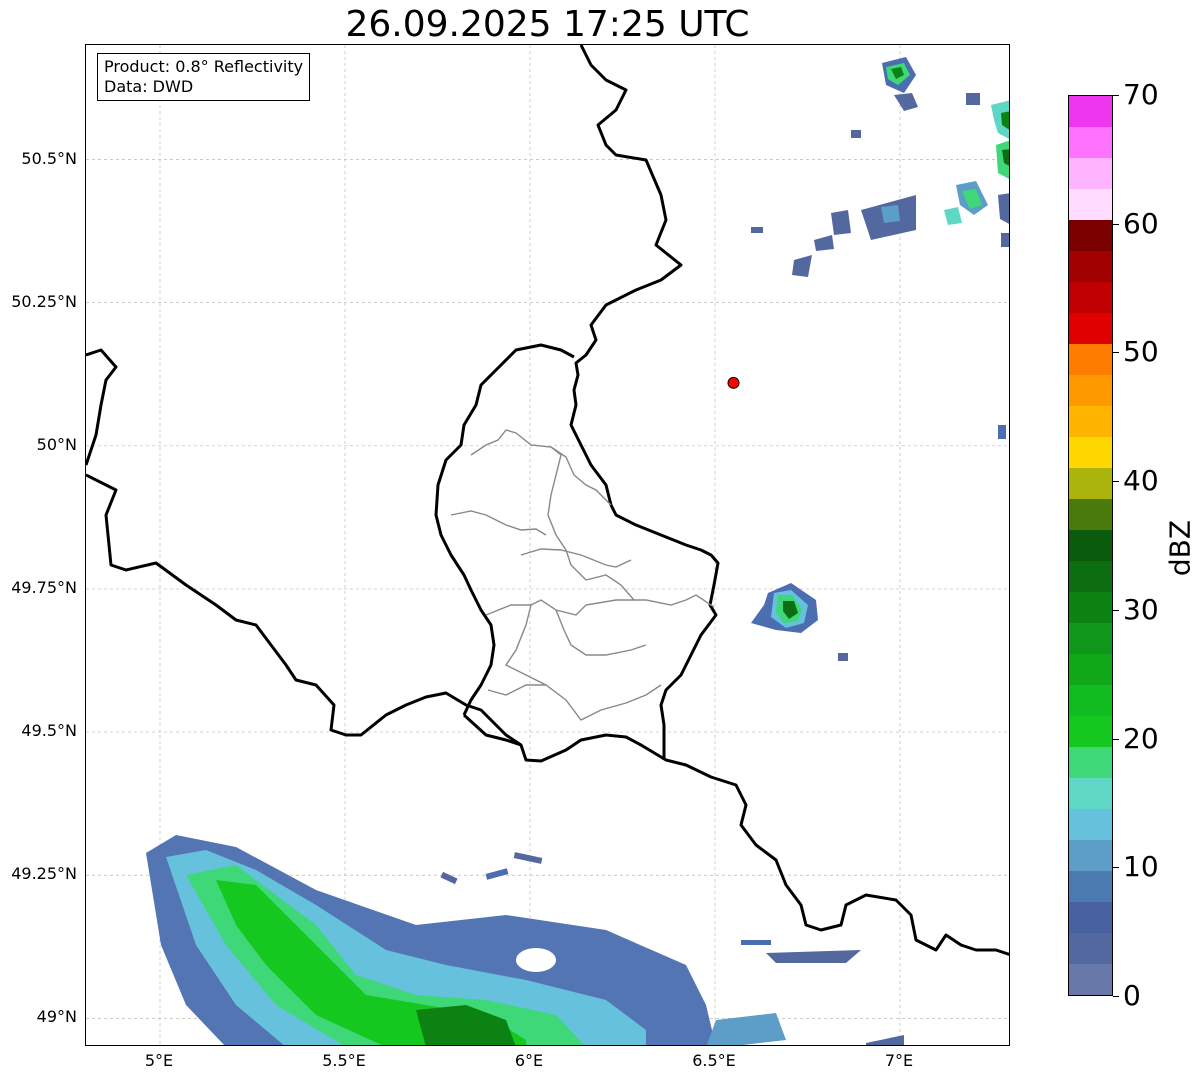  Describe the element at coordinates (149, 86) in the screenshot. I see `data-source-label: Data: DWD` at that location.